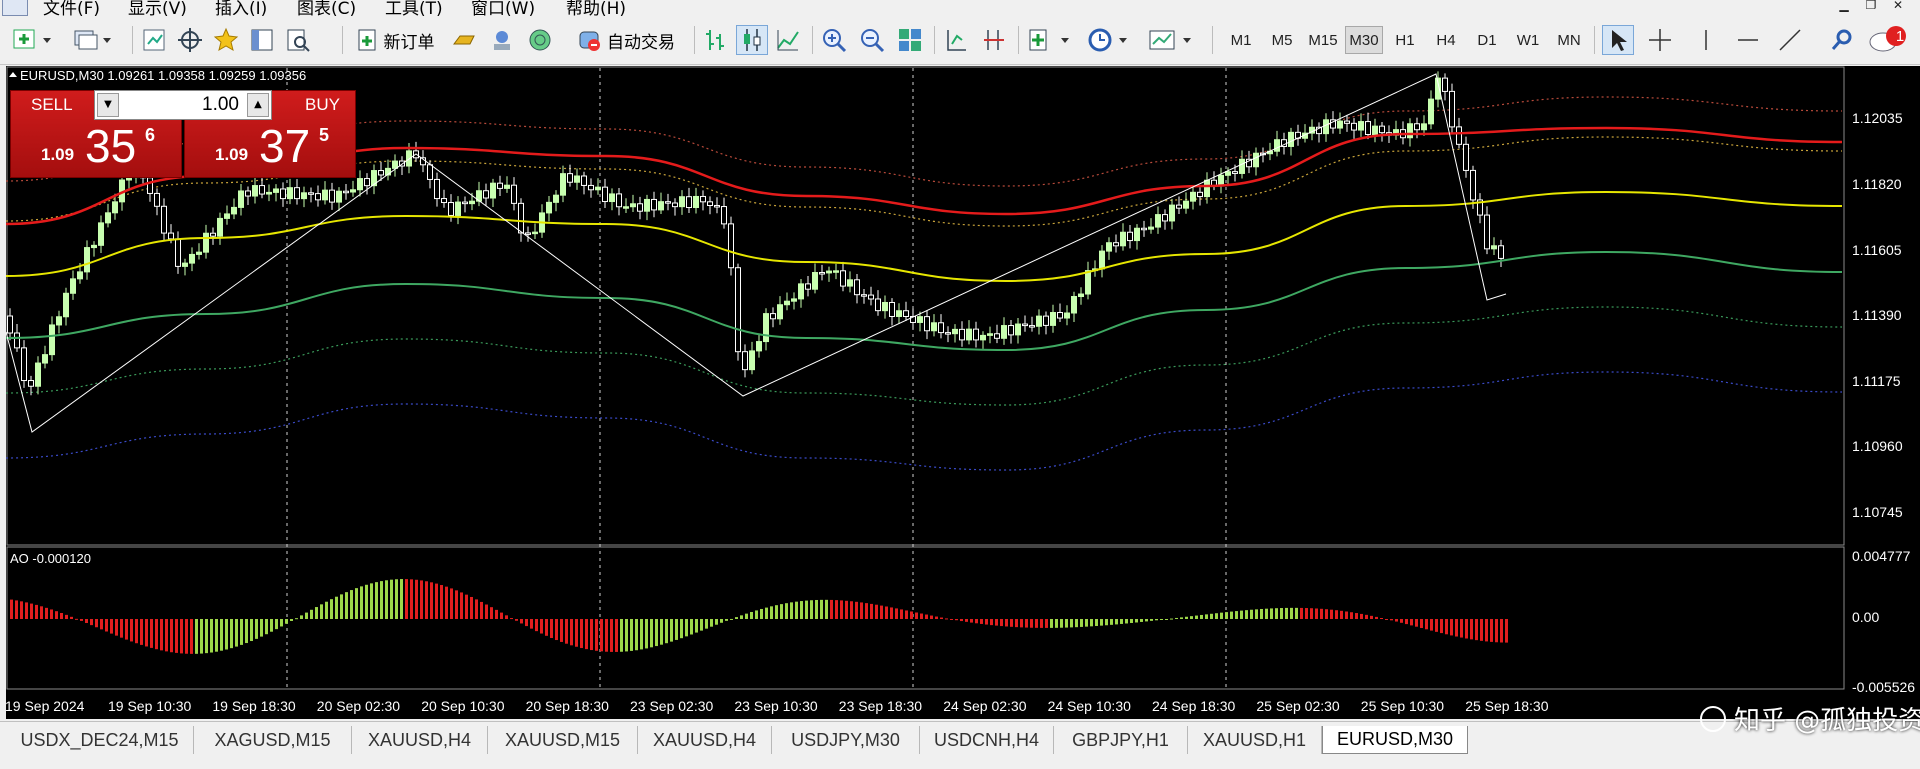 The image size is (1920, 769). Describe the element at coordinates (420, 740) in the screenshot. I see `tab-xauusd-h4: XAUUSD,H4` at that location.